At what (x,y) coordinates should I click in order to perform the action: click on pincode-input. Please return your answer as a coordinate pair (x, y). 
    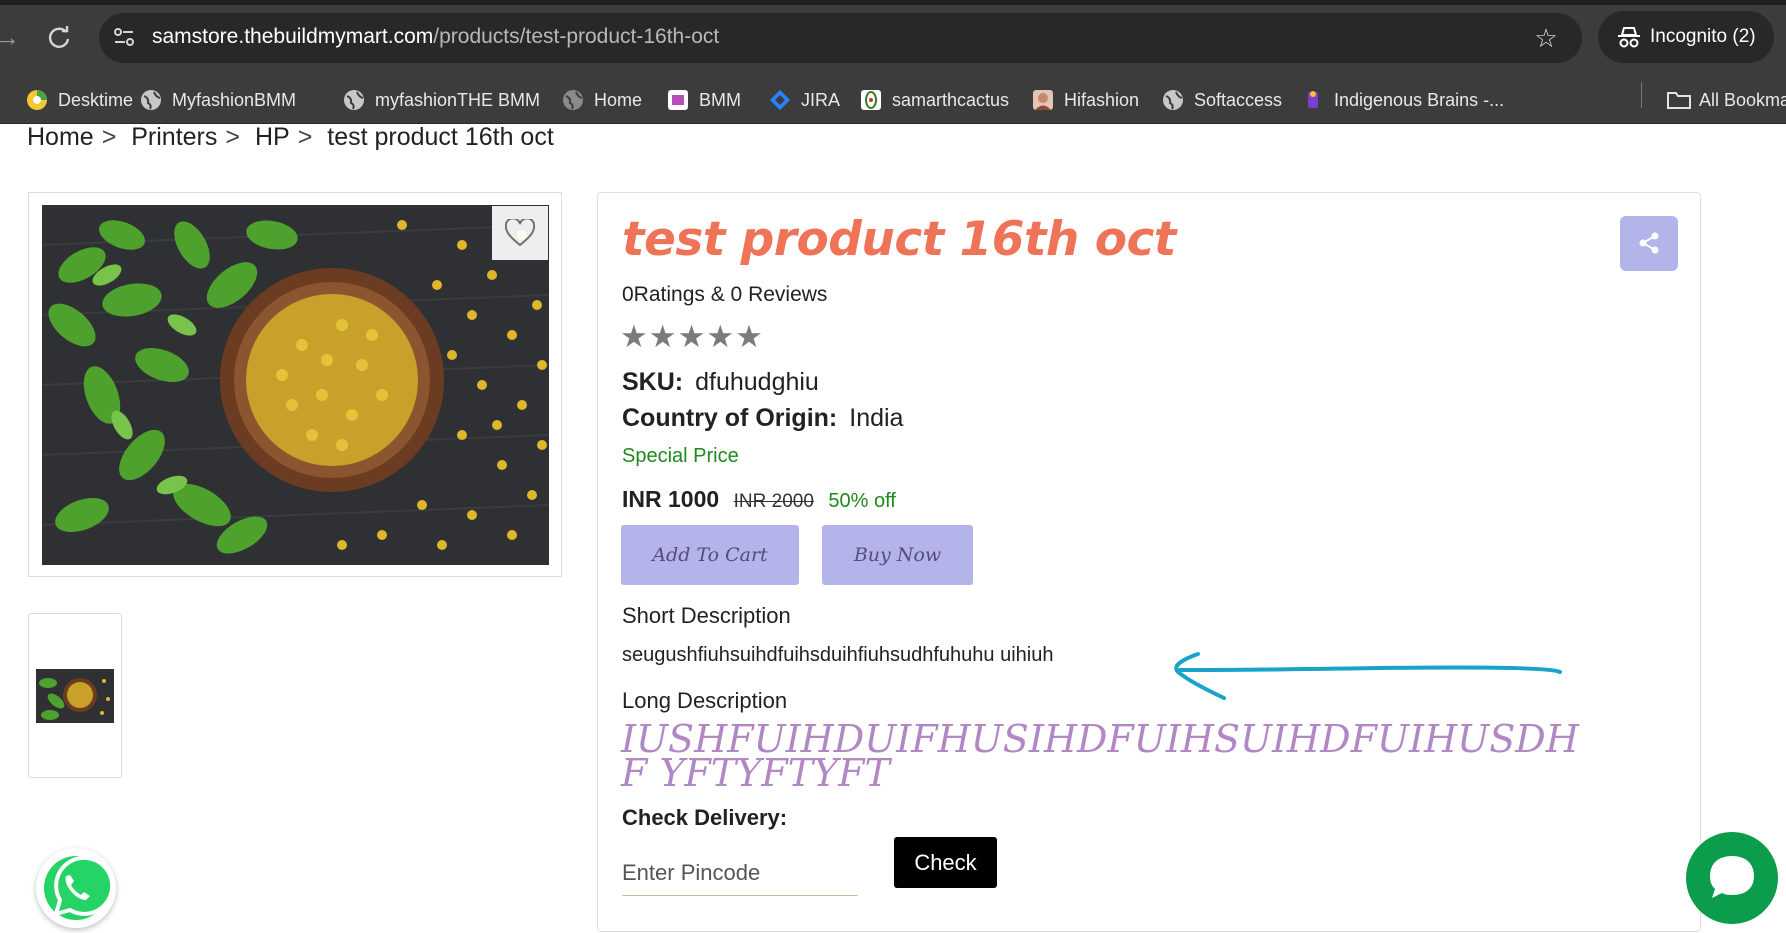
    Looking at the image, I should click on (740, 873).